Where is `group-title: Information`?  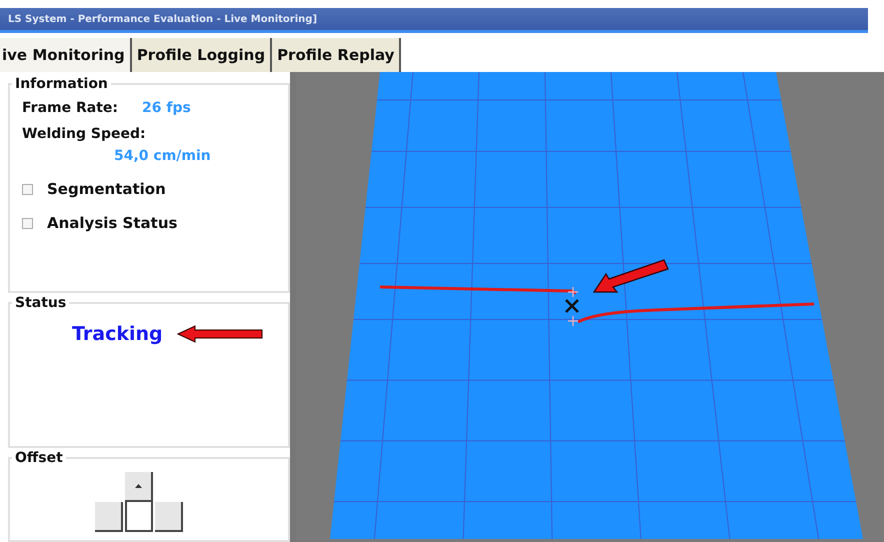
group-title: Information is located at coordinates (61, 84).